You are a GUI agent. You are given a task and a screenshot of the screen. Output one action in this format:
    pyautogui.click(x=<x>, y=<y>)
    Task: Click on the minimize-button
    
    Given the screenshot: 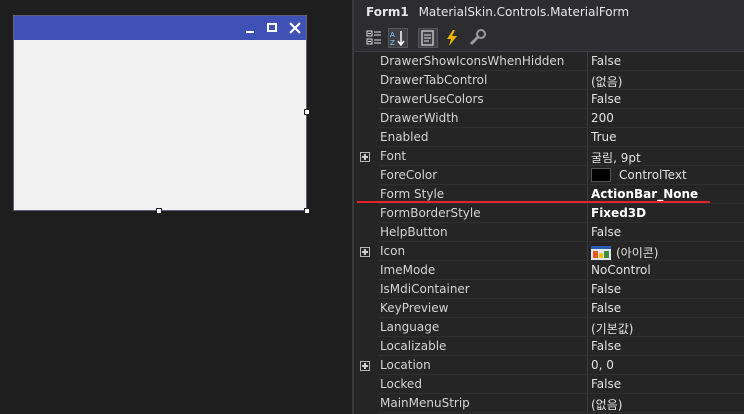 What is the action you would take?
    pyautogui.click(x=250, y=28)
    